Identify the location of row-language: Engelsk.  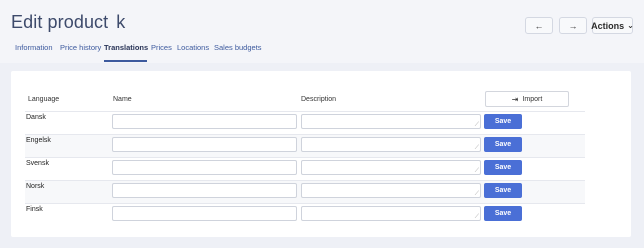
(38, 140).